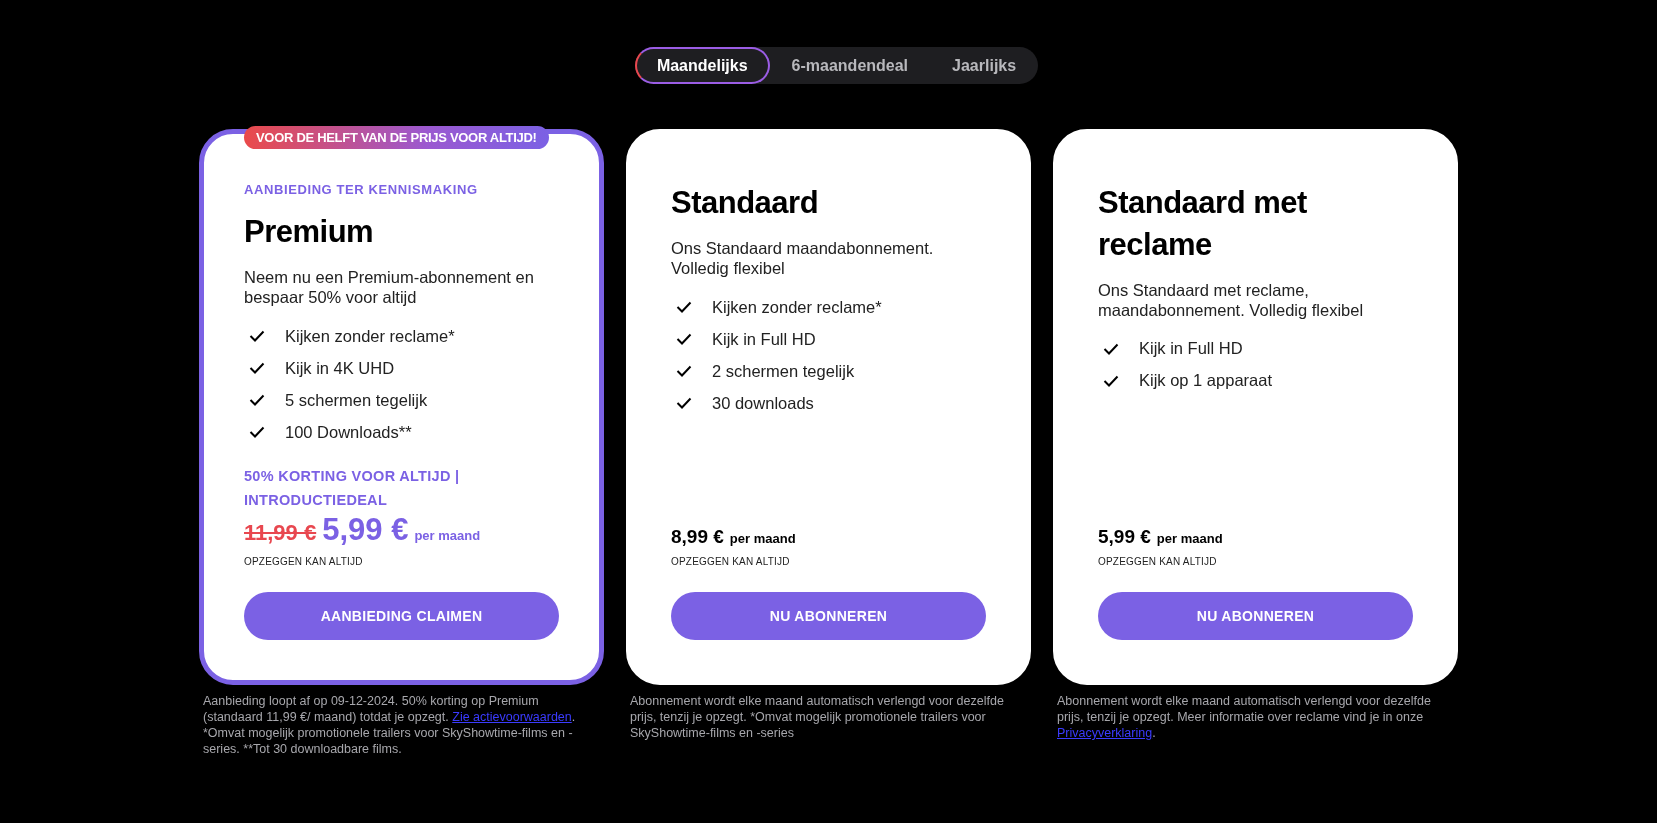 The height and width of the screenshot is (823, 1657). I want to click on feature-text: Kijk op 1 apparaat, so click(1205, 381).